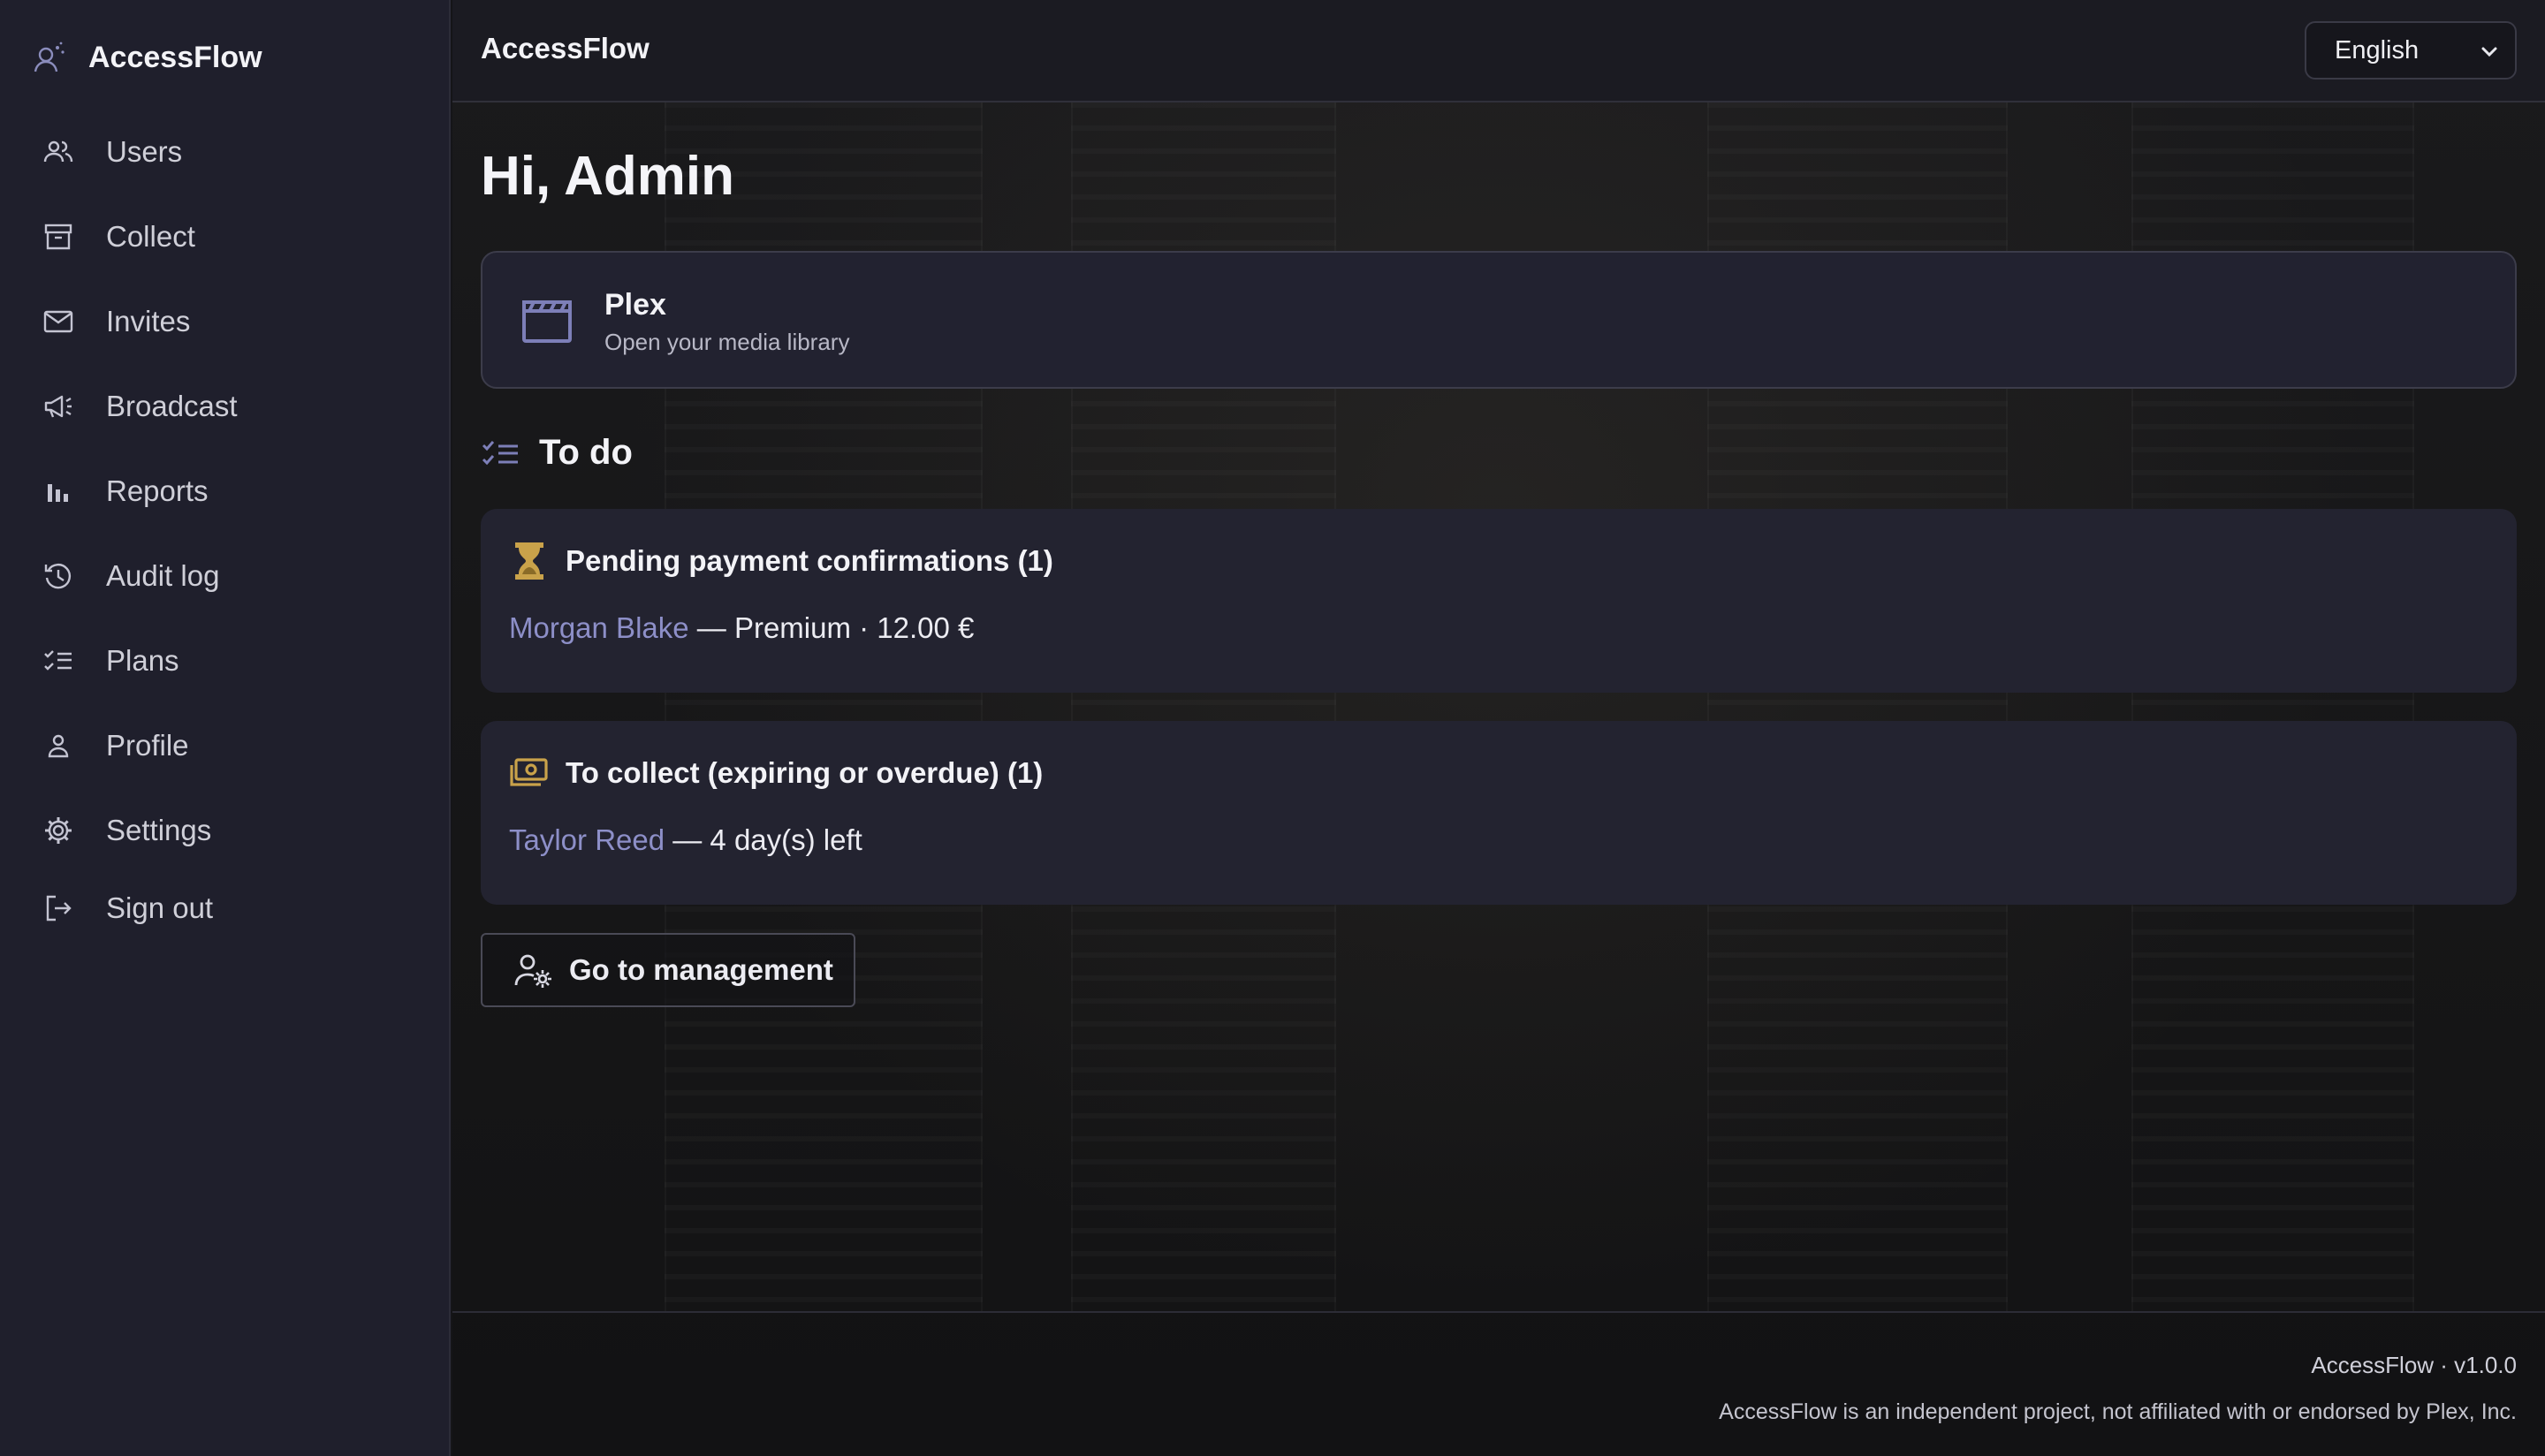 The image size is (2545, 1456). What do you see at coordinates (727, 342) in the screenshot?
I see `plex-card-description: Open your media library` at bounding box center [727, 342].